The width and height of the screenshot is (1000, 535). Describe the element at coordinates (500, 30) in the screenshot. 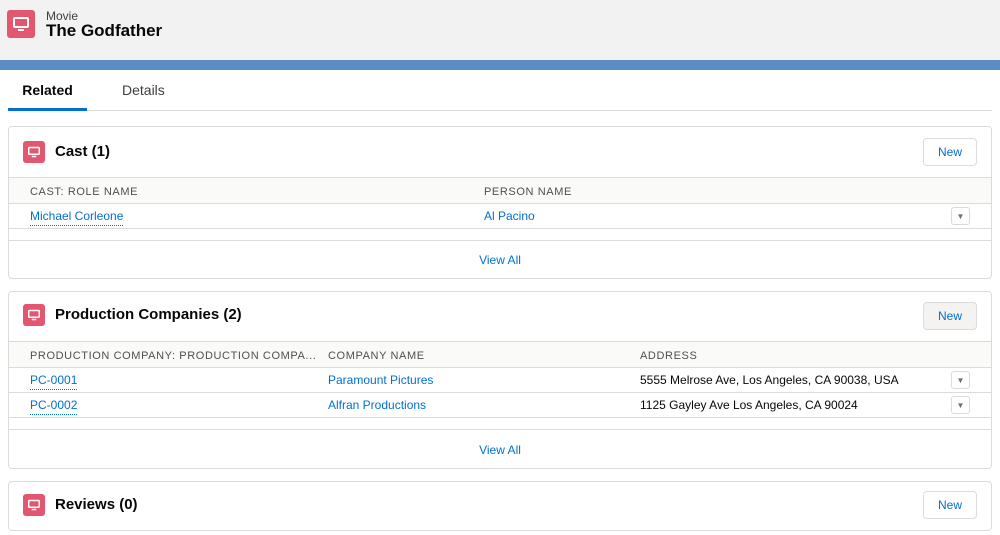

I see `record-header: Movie The Godfather` at that location.